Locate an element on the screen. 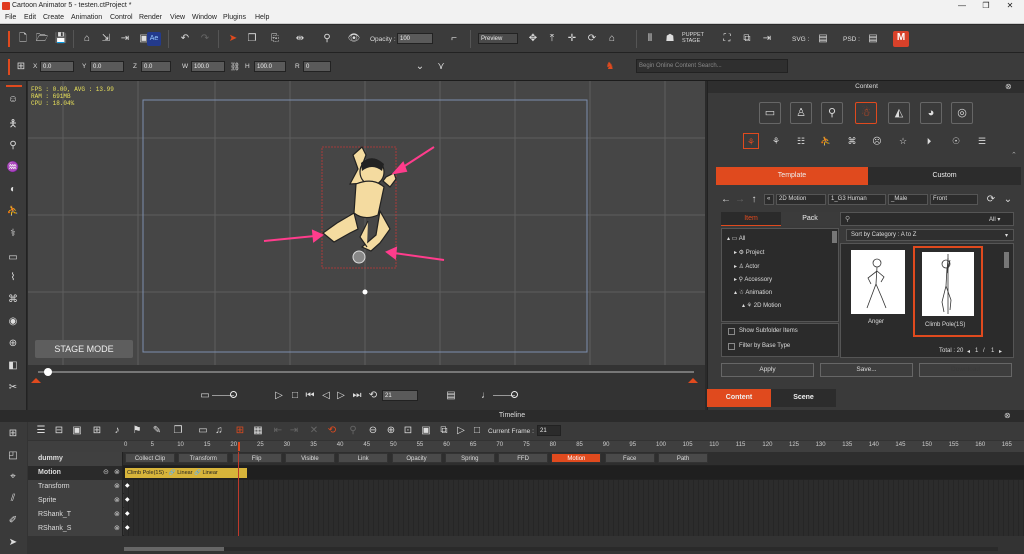  flip-icon: ⇹ is located at coordinates (300, 39).